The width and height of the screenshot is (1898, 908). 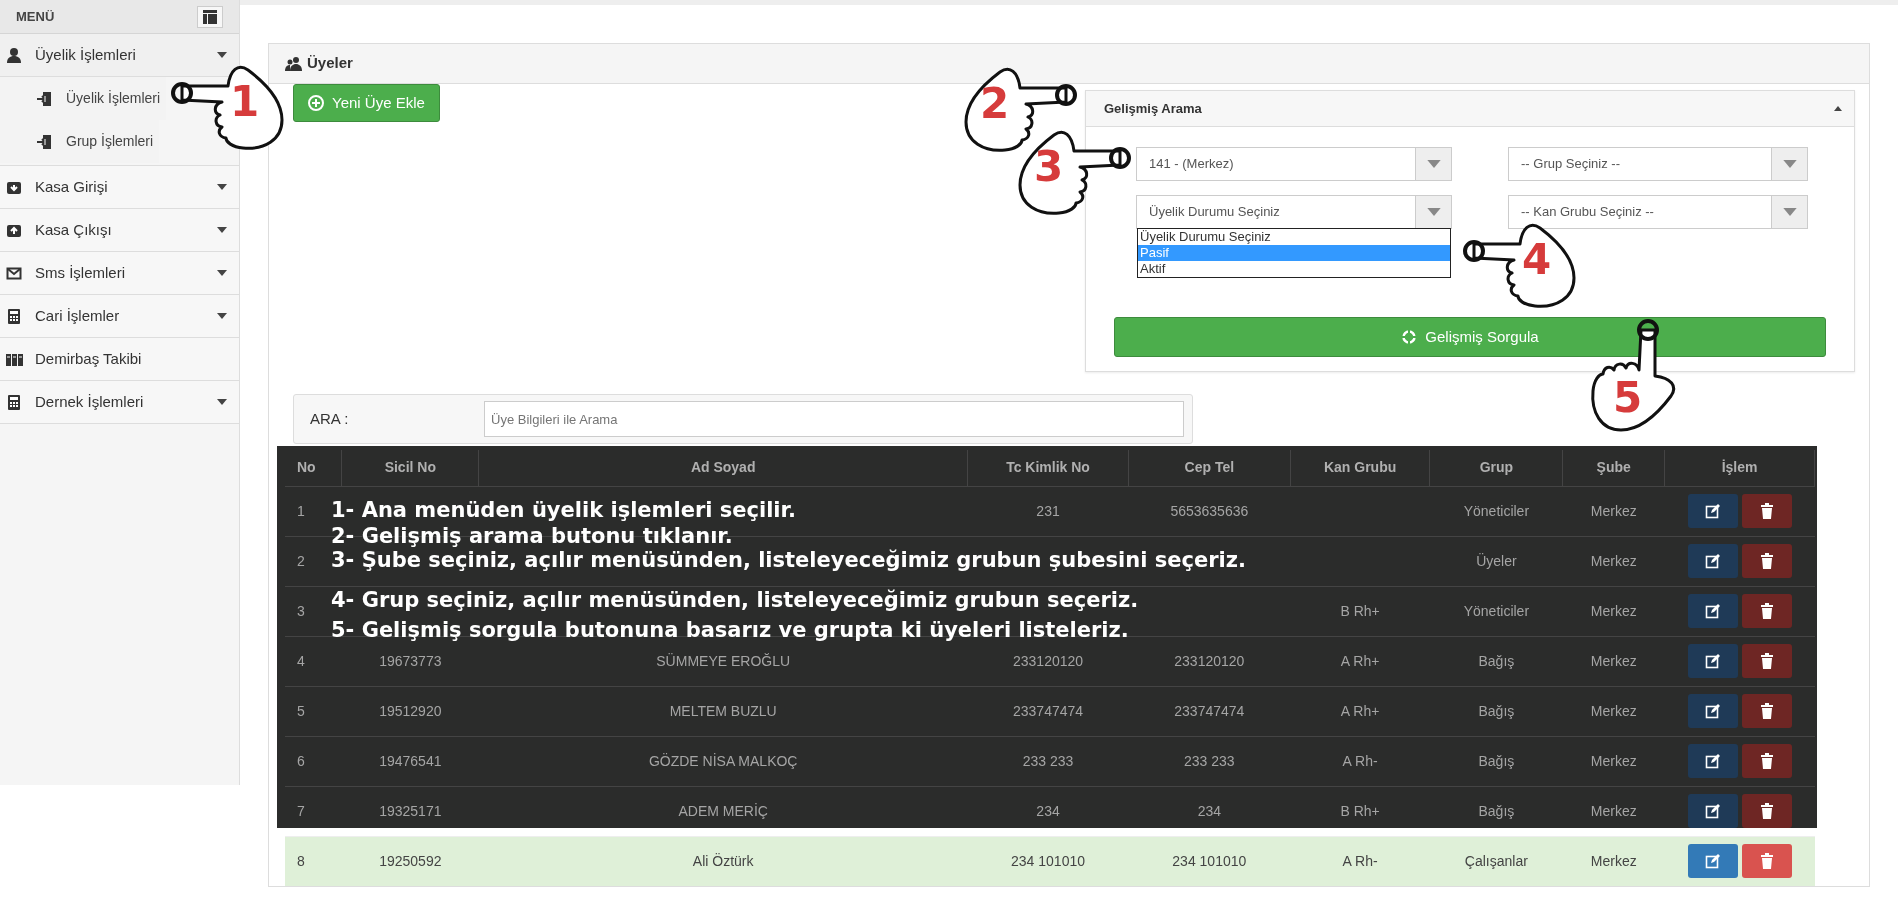 What do you see at coordinates (14, 55) in the screenshot?
I see `user-icon` at bounding box center [14, 55].